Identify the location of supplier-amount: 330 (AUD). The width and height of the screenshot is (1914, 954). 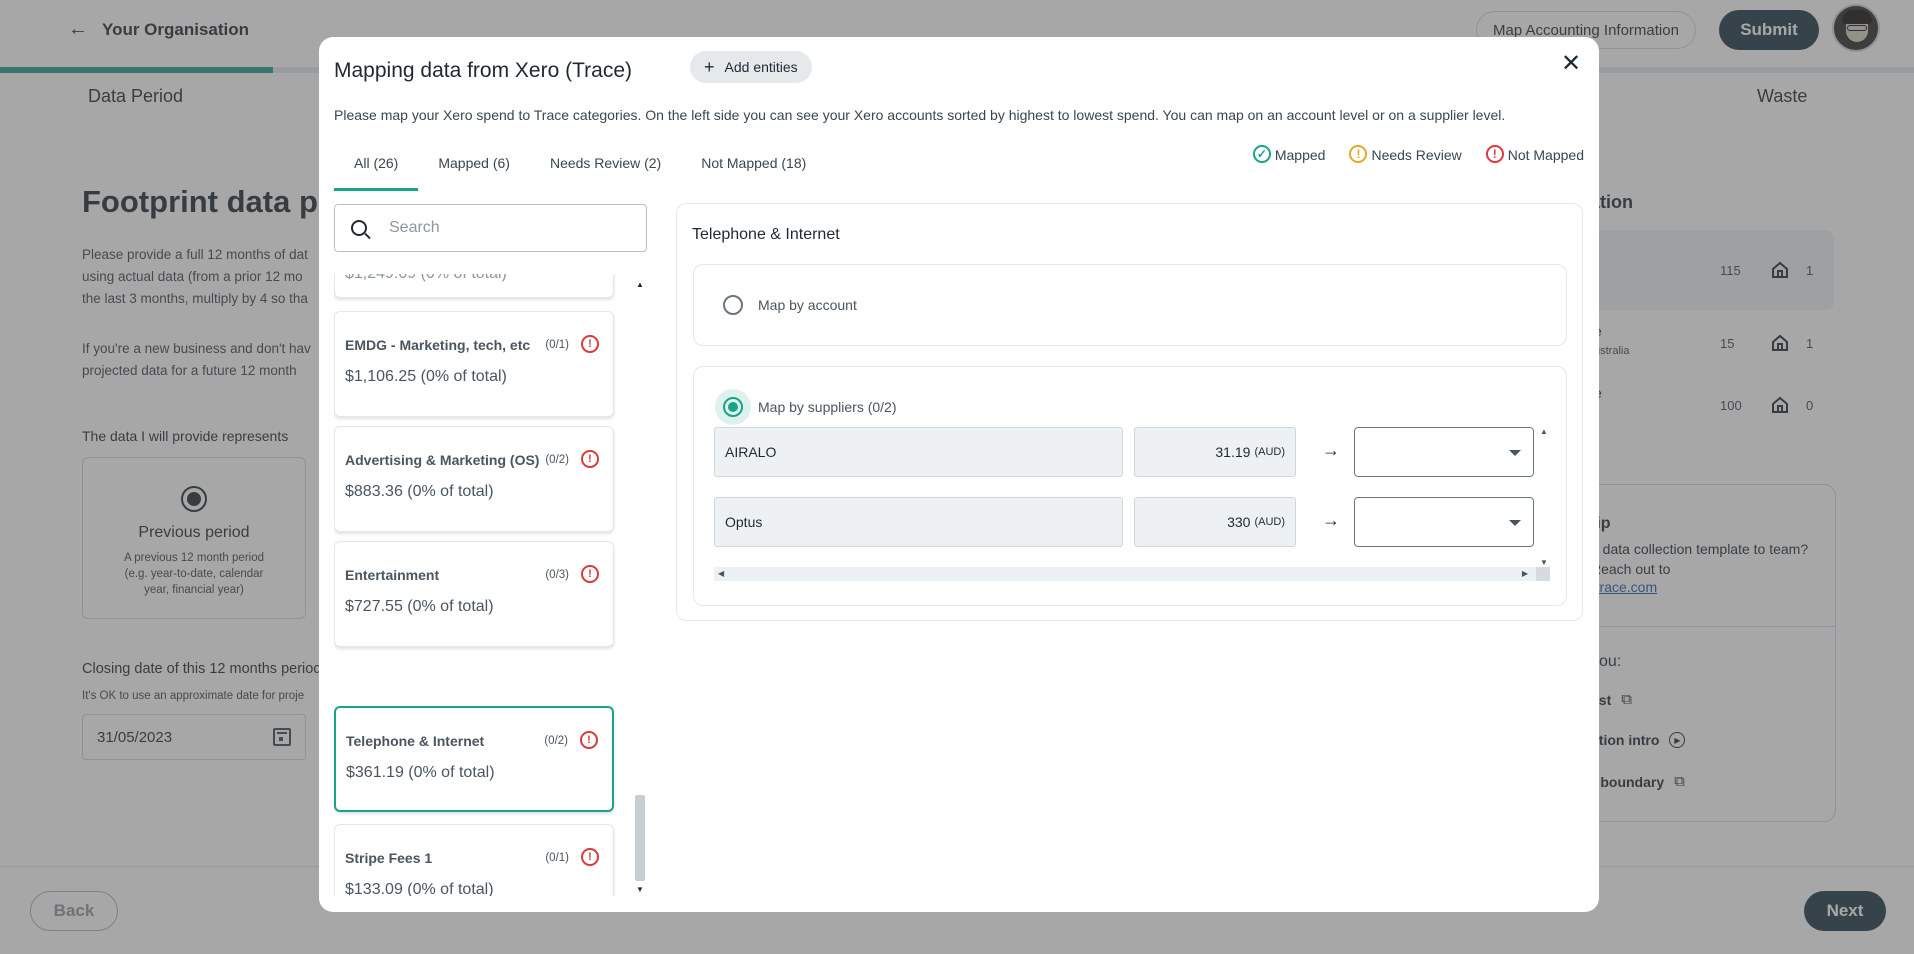
(1215, 522).